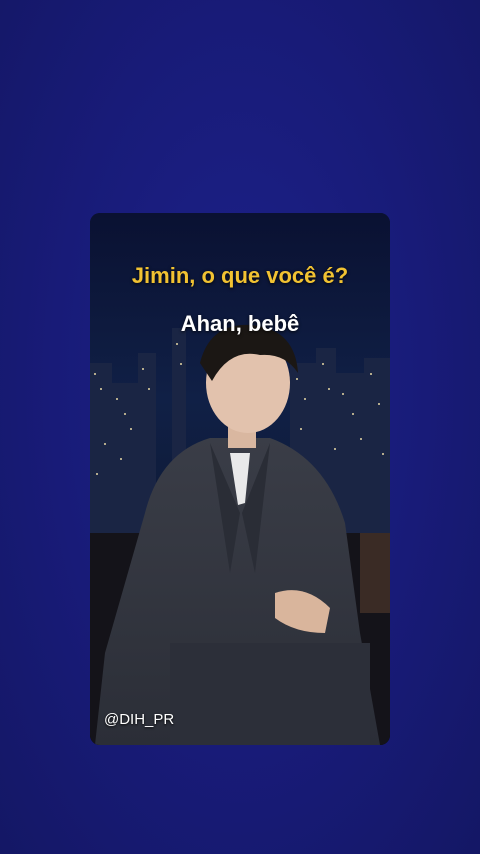  I want to click on watermark-handle: @DIH_PR, so click(139, 719).